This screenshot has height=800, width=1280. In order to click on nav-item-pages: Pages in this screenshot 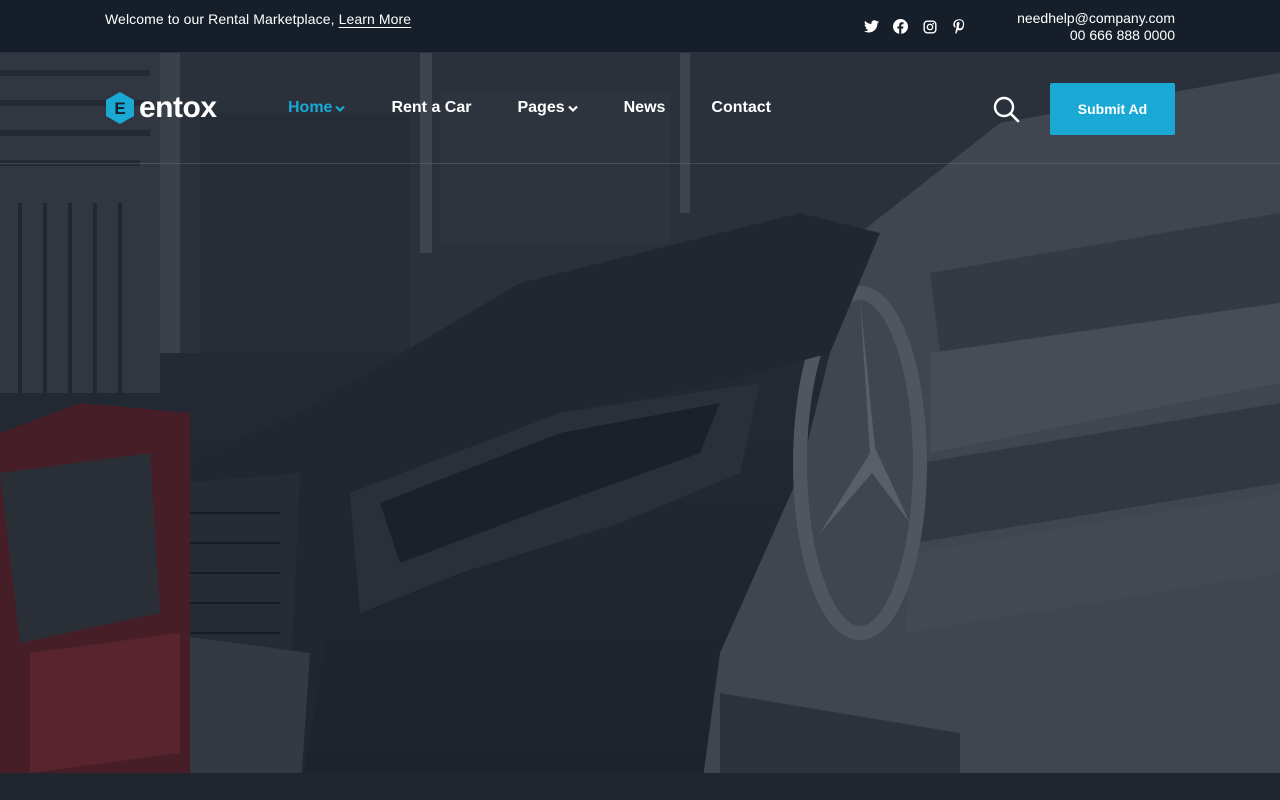, I will do `click(547, 108)`.